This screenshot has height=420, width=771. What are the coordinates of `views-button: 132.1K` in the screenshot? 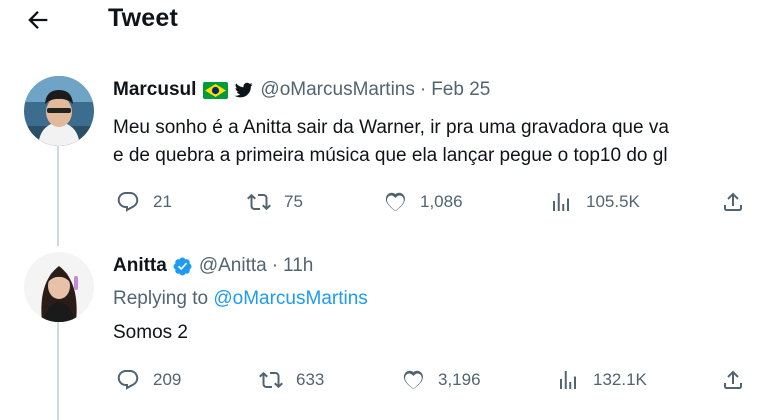 It's located at (601, 380).